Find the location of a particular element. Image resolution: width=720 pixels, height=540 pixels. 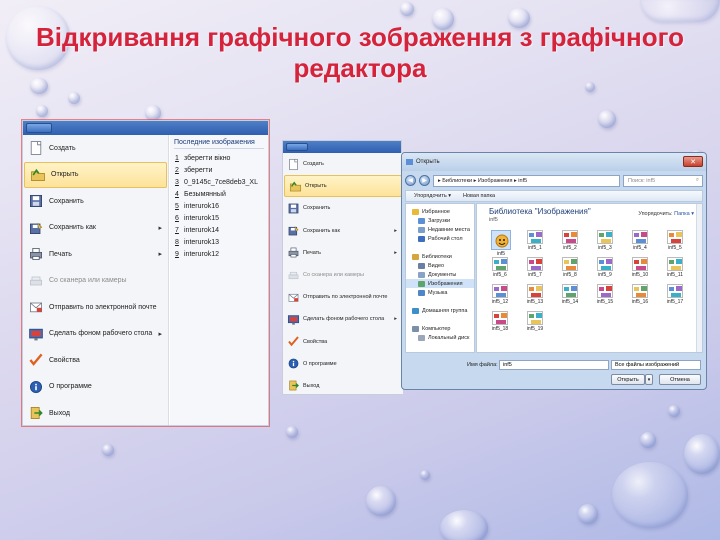

menu-item-label: О программе is located at coordinates (70, 387).